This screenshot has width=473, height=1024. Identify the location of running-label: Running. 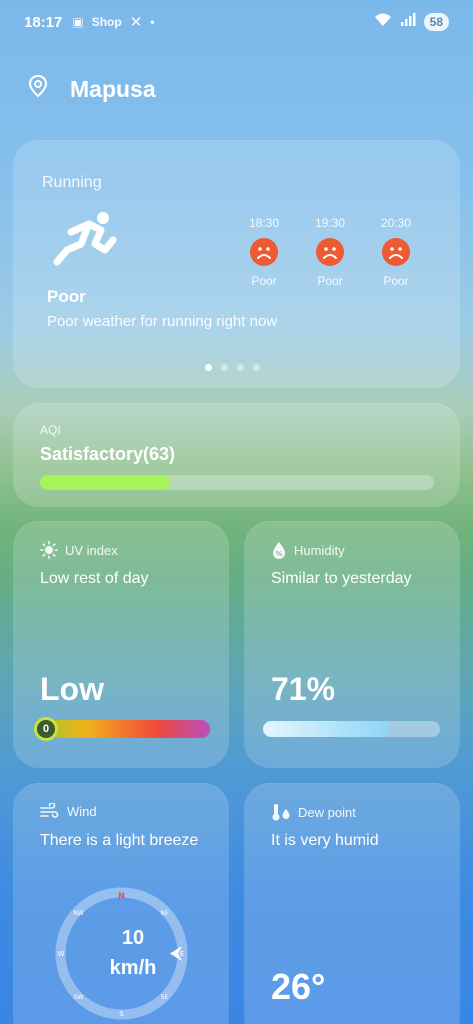
(72, 182).